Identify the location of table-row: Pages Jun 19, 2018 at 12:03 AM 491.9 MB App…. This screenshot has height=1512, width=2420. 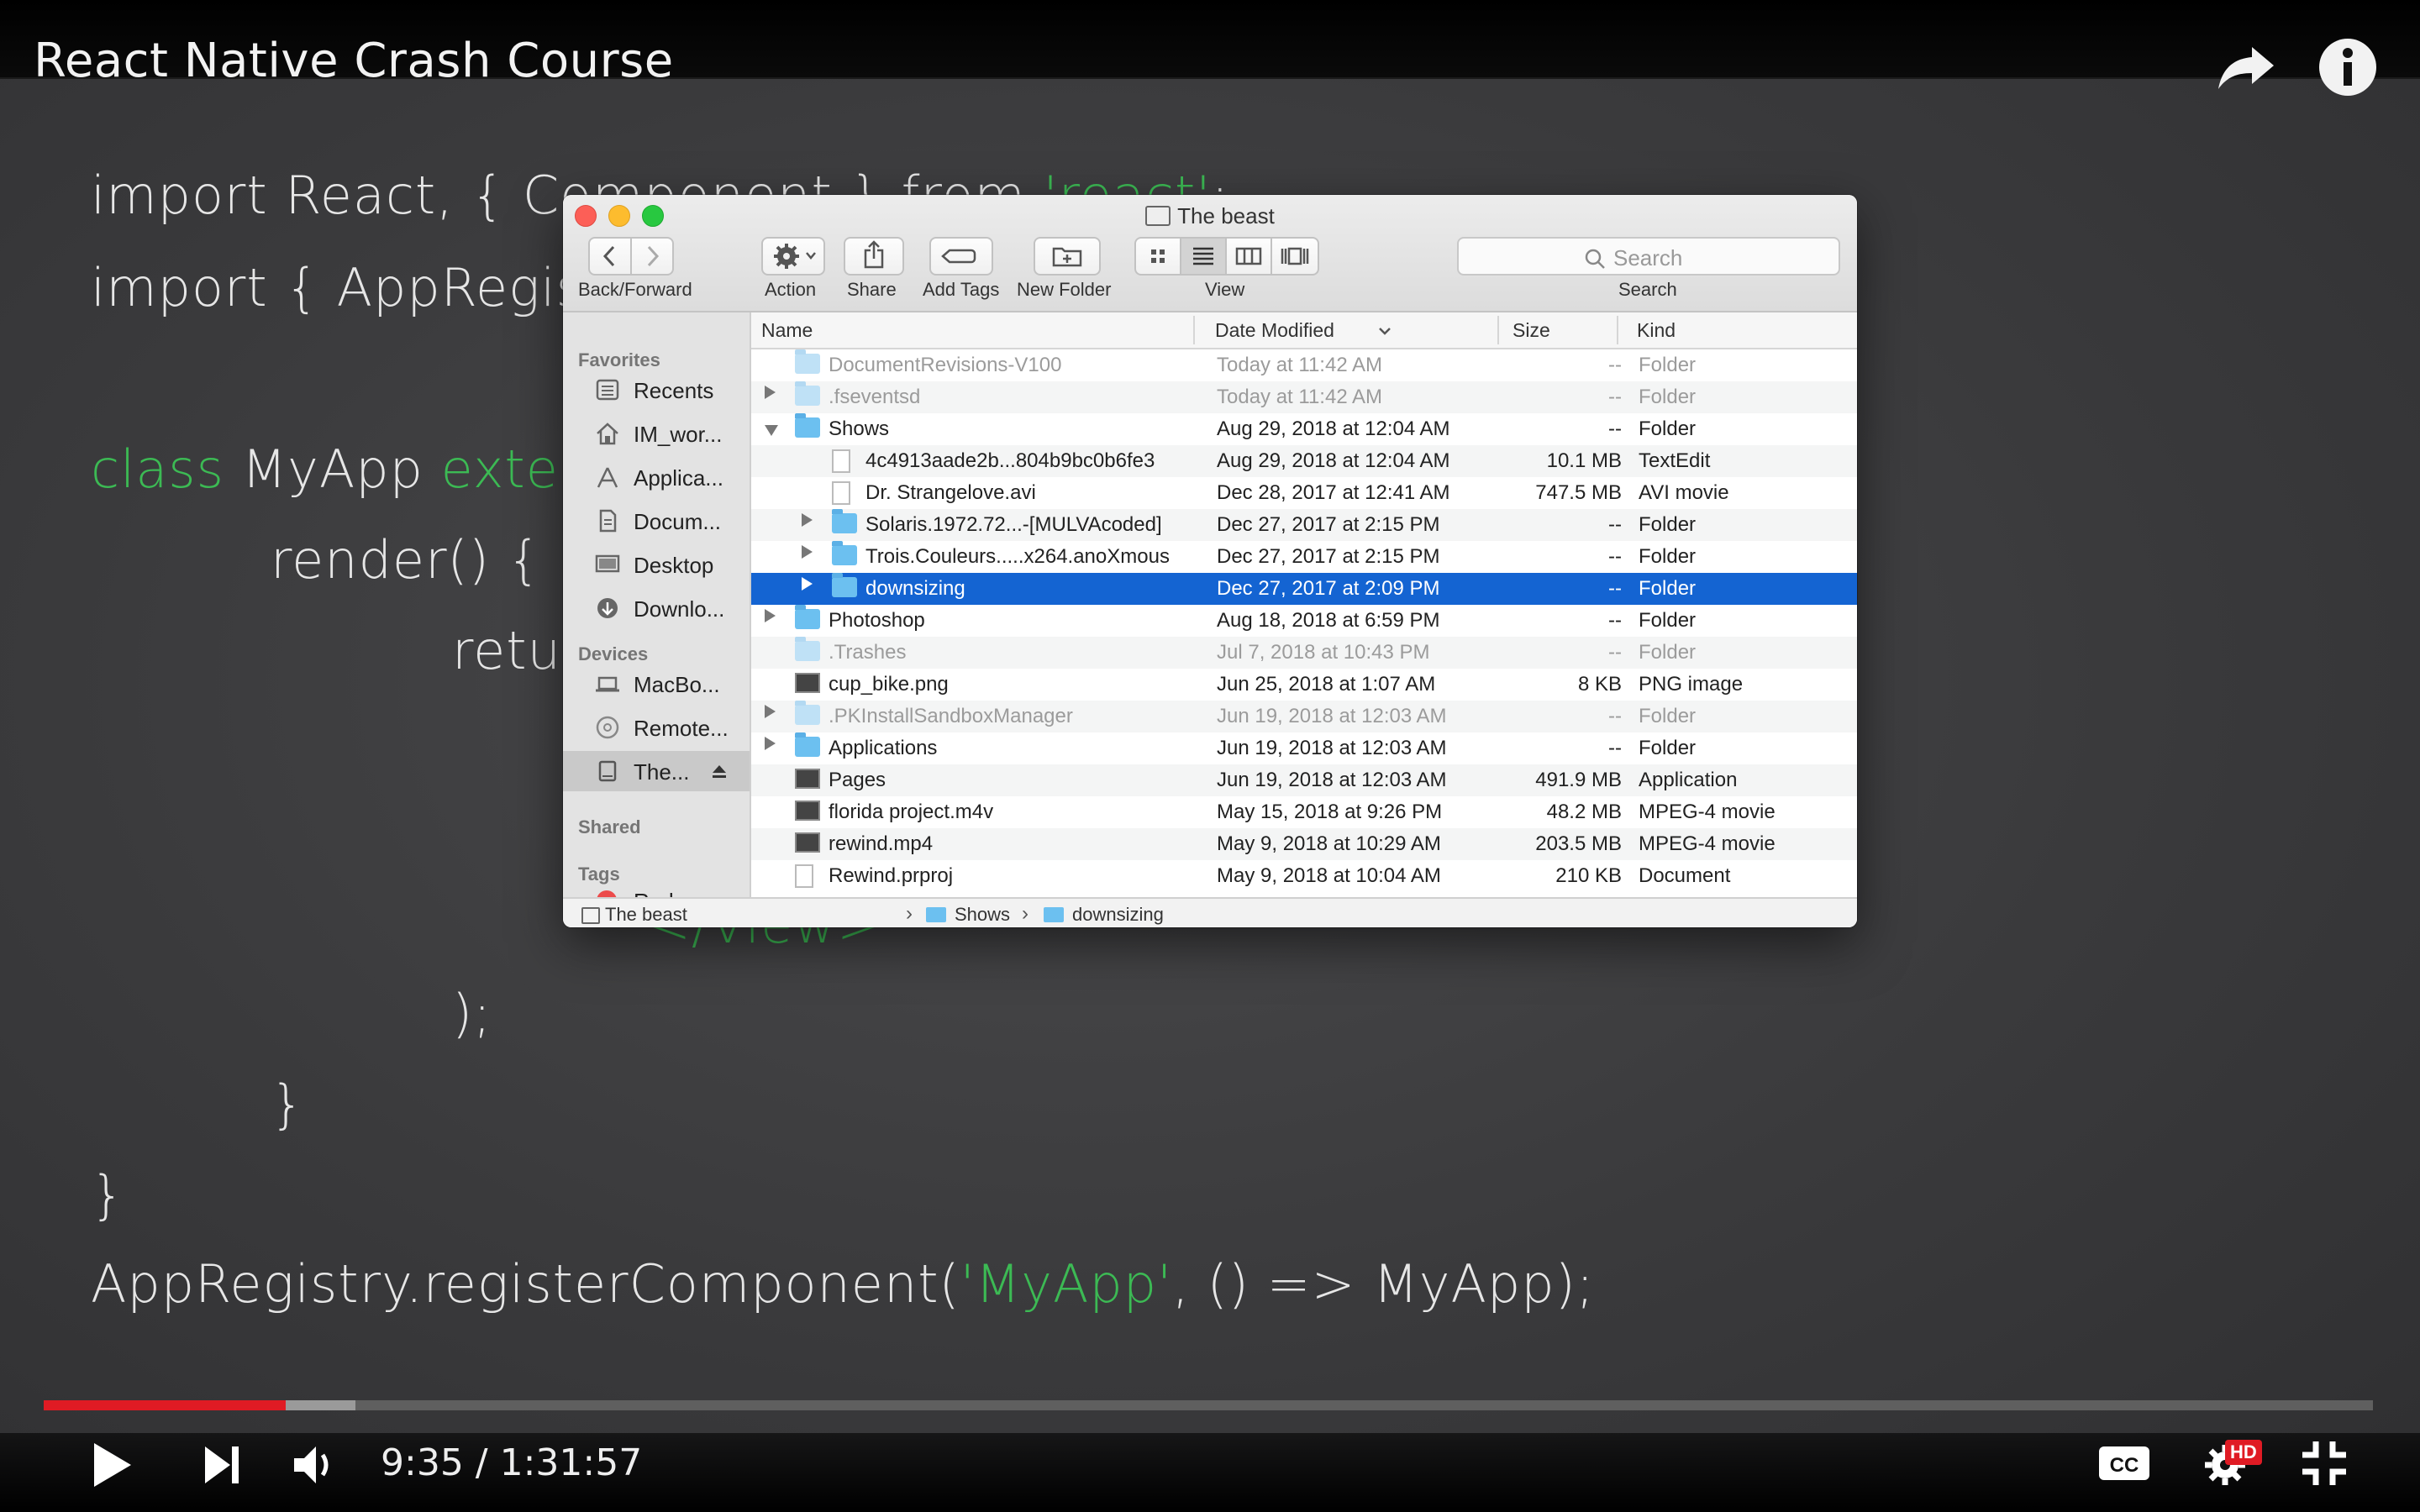
(1304, 780).